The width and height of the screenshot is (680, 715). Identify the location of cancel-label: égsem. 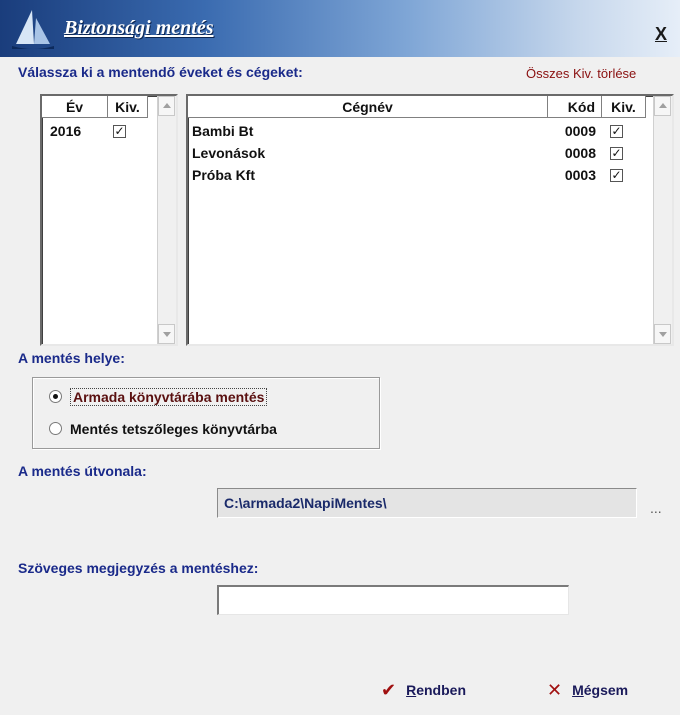
(606, 690).